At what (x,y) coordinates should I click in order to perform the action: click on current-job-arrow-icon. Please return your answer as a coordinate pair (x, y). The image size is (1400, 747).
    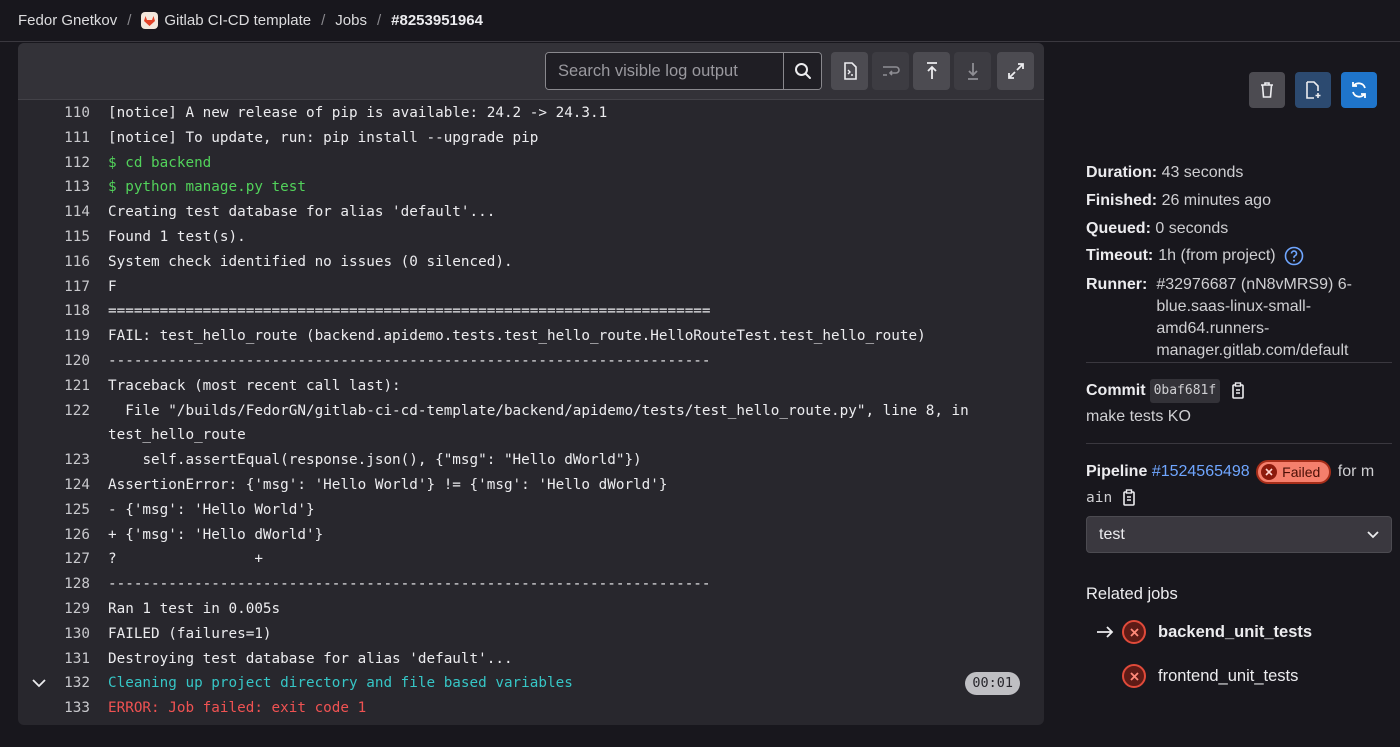
    Looking at the image, I should click on (1109, 632).